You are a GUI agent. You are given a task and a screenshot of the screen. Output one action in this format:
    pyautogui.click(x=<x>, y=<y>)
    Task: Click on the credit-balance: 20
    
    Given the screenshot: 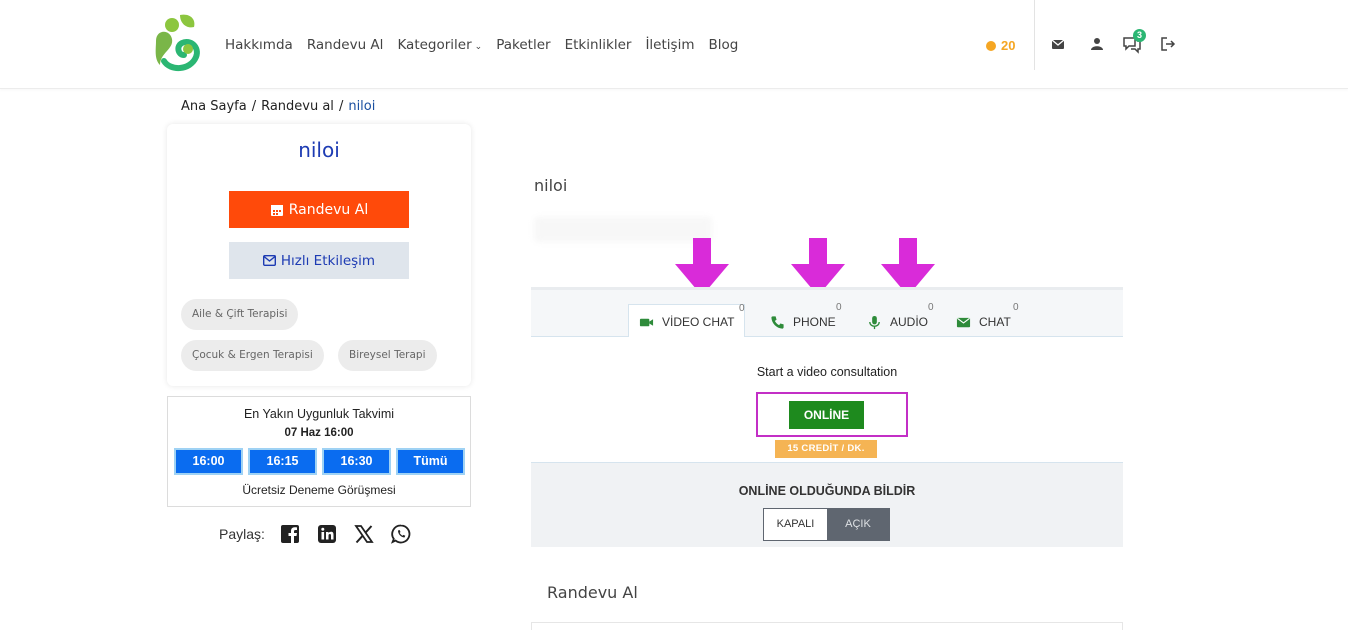 What is the action you would take?
    pyautogui.click(x=1000, y=45)
    